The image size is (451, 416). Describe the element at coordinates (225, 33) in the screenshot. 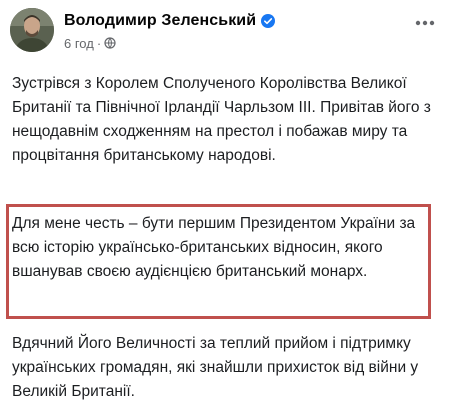

I see `post-header: Володимир Зеленський 6 год ·` at that location.